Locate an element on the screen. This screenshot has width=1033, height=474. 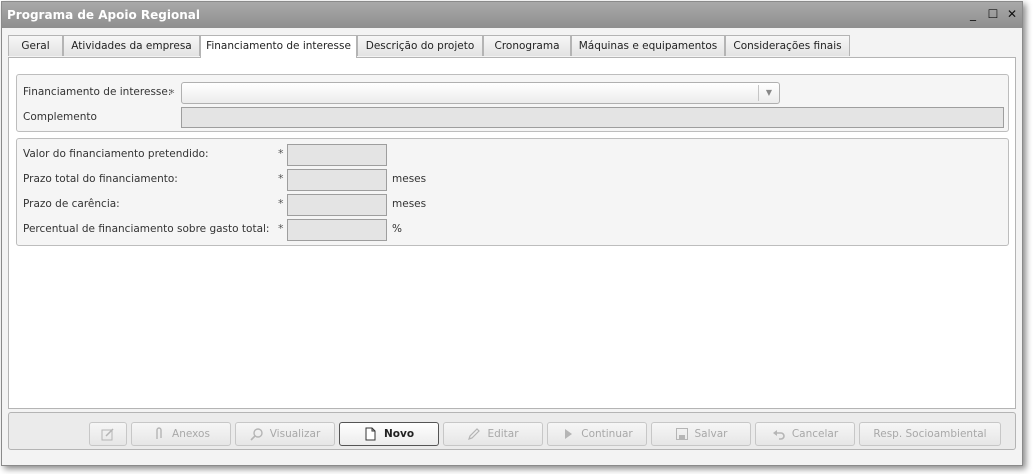
undo-icon is located at coordinates (779, 434).